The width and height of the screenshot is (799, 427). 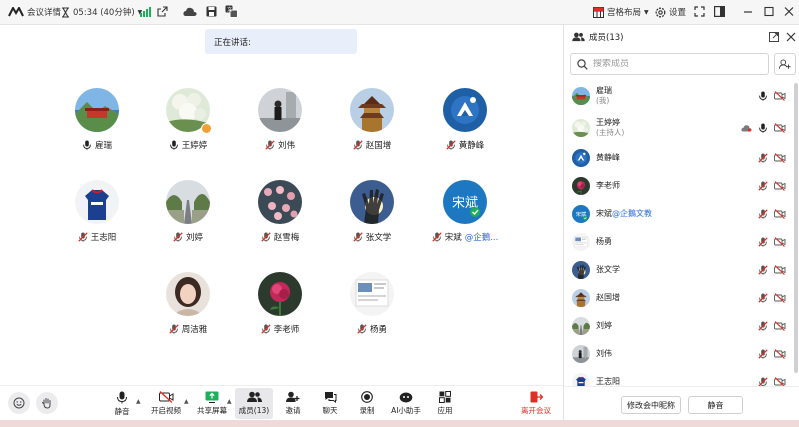 What do you see at coordinates (681, 214) in the screenshot?
I see `member-row: 宋斌 宋斌@企鵝文教` at bounding box center [681, 214].